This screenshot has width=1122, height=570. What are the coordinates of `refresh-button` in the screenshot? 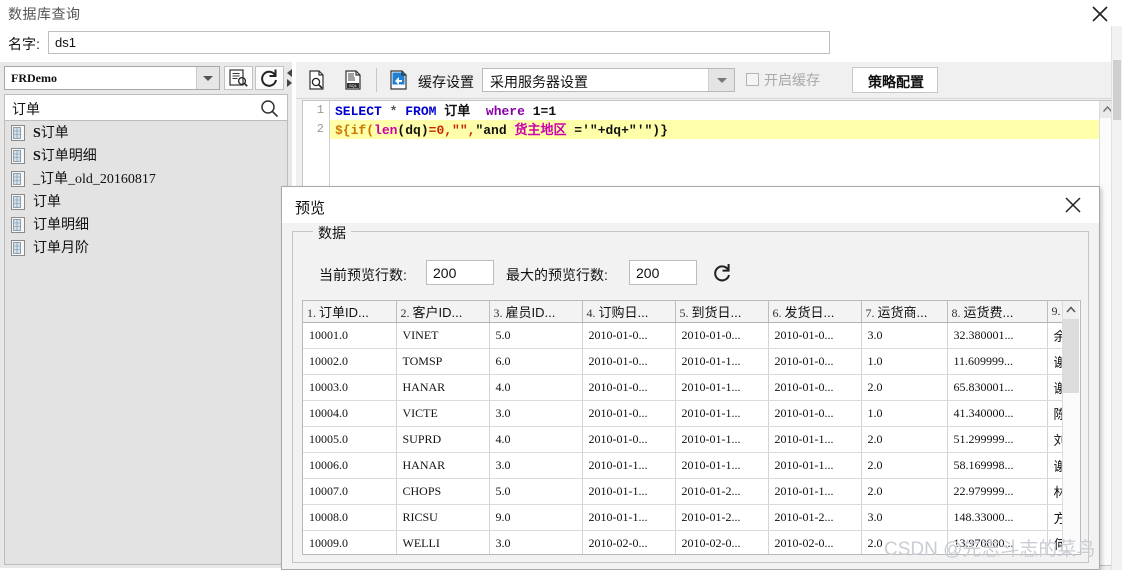 It's located at (269, 78).